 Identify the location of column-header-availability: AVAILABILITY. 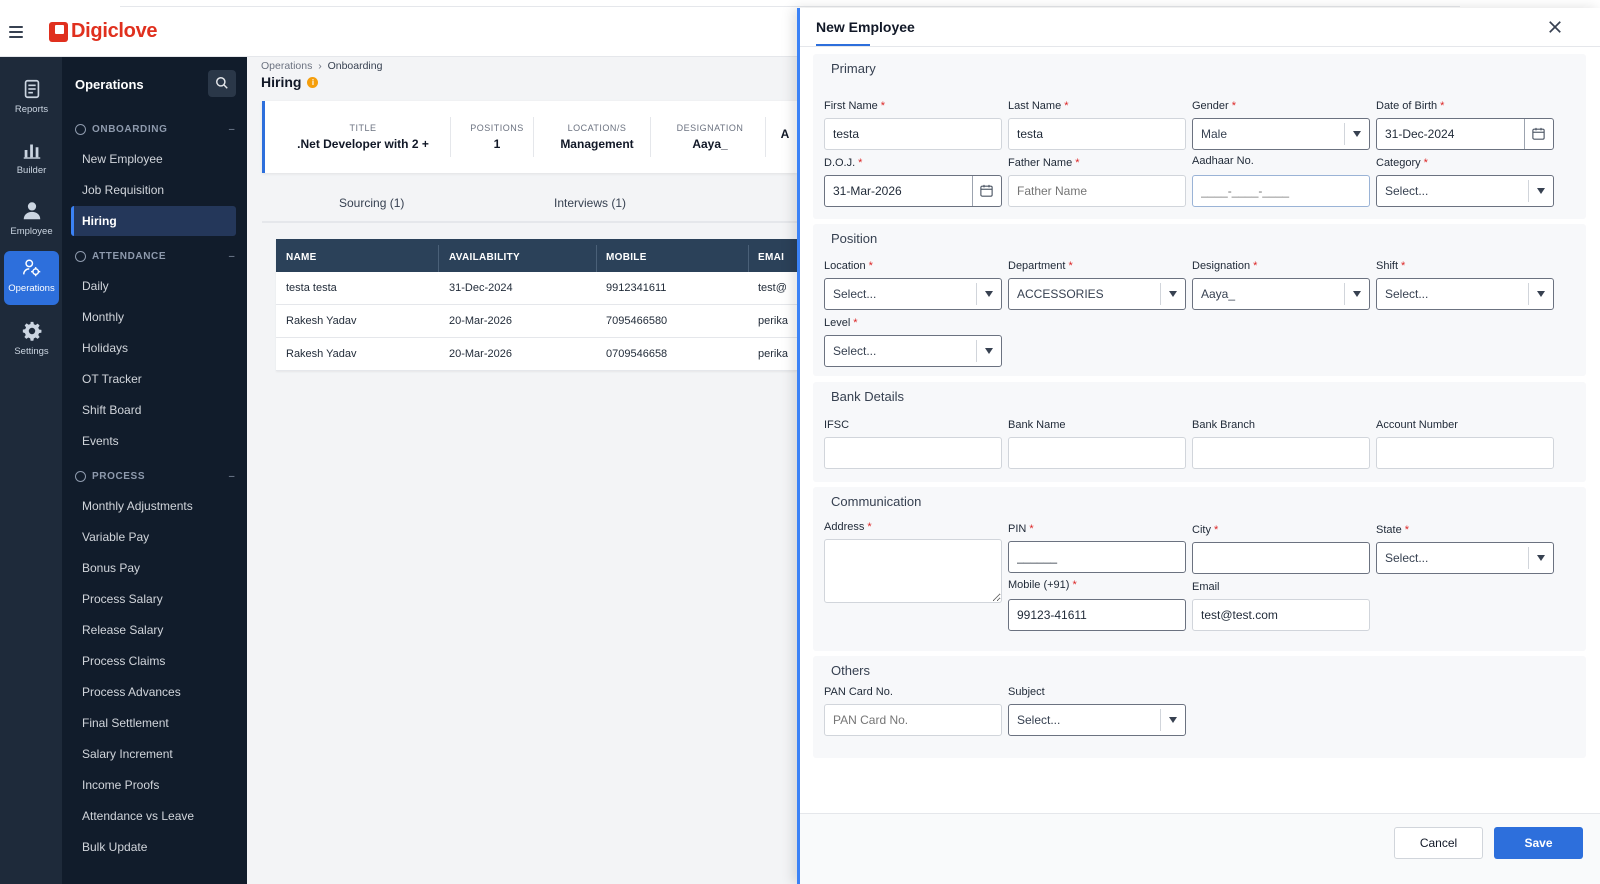
(484, 257).